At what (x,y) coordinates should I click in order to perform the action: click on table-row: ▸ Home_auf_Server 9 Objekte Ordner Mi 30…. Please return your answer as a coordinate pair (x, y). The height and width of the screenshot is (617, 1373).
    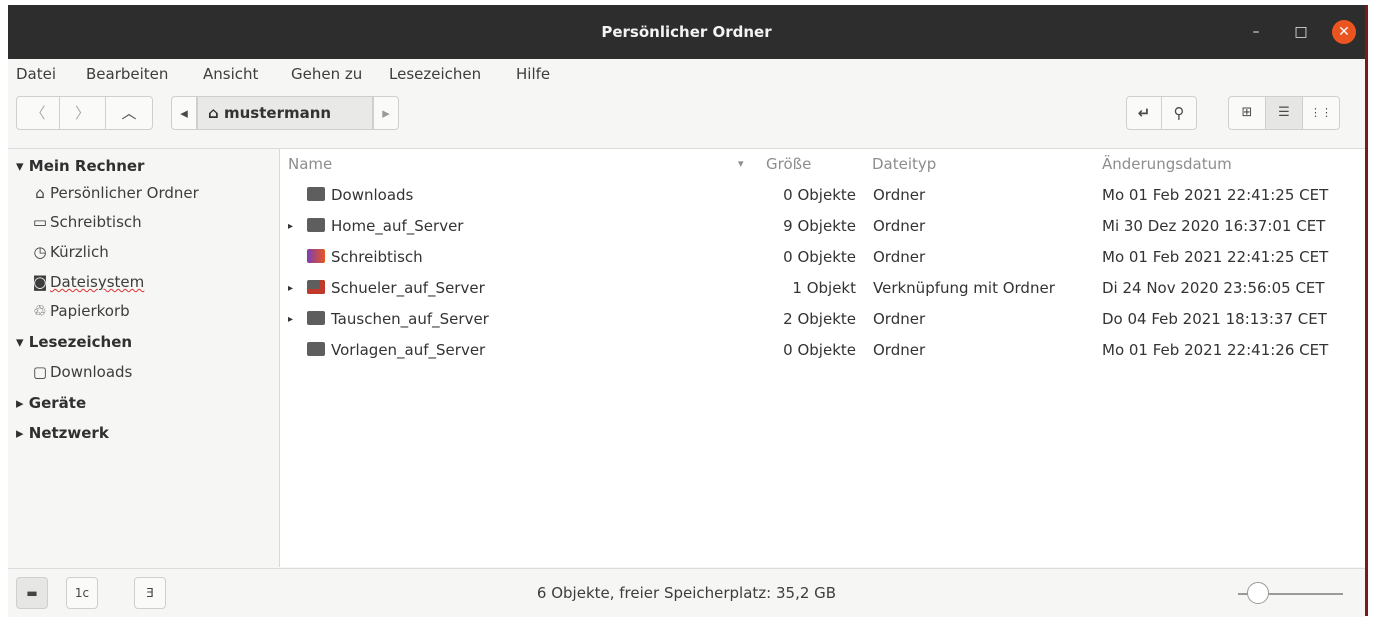
    Looking at the image, I should click on (822, 226).